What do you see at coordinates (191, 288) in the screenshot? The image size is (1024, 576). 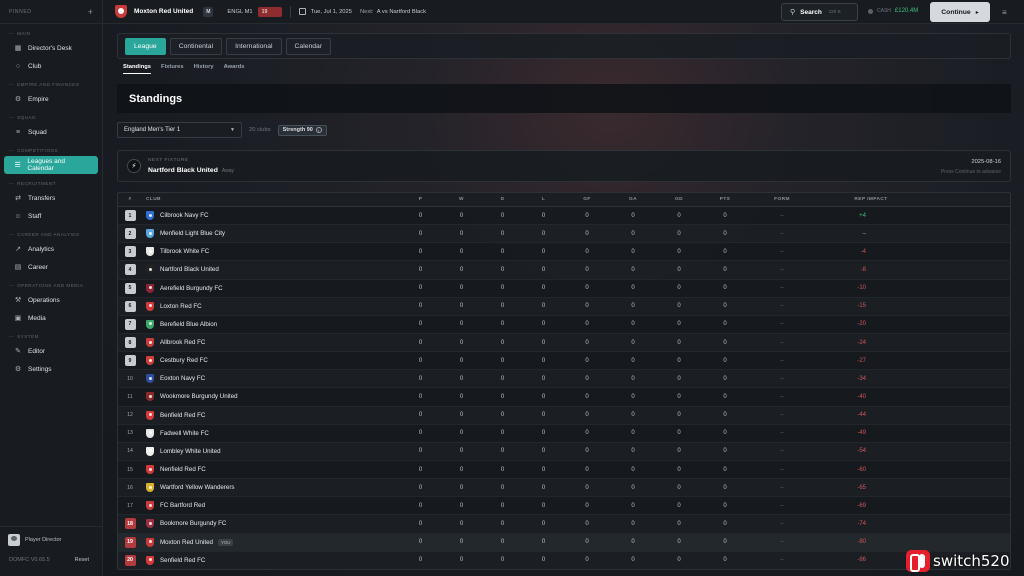 I see `club-name: Aerefield Burgundy FC` at bounding box center [191, 288].